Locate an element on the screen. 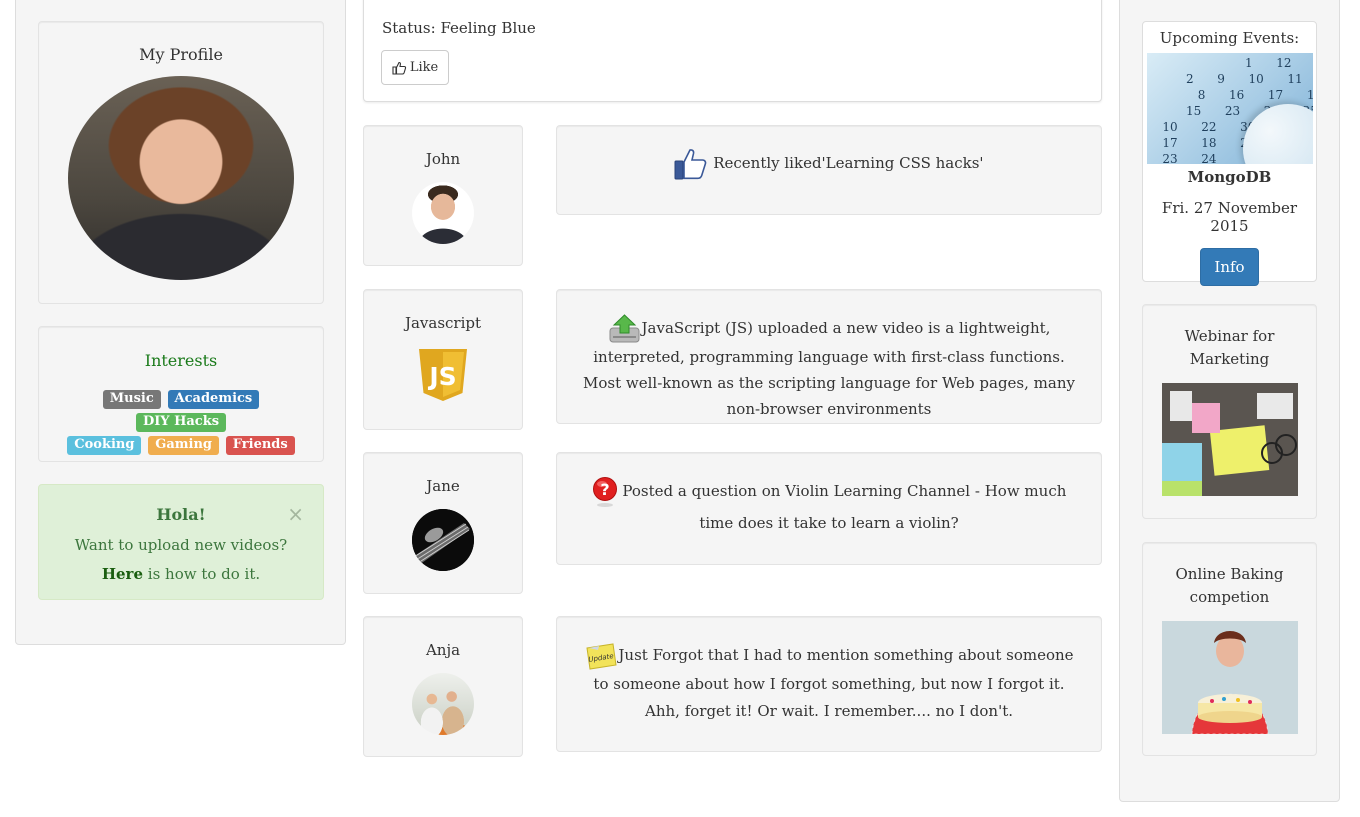 The width and height of the screenshot is (1360, 817). avatar: JS is located at coordinates (443, 375).